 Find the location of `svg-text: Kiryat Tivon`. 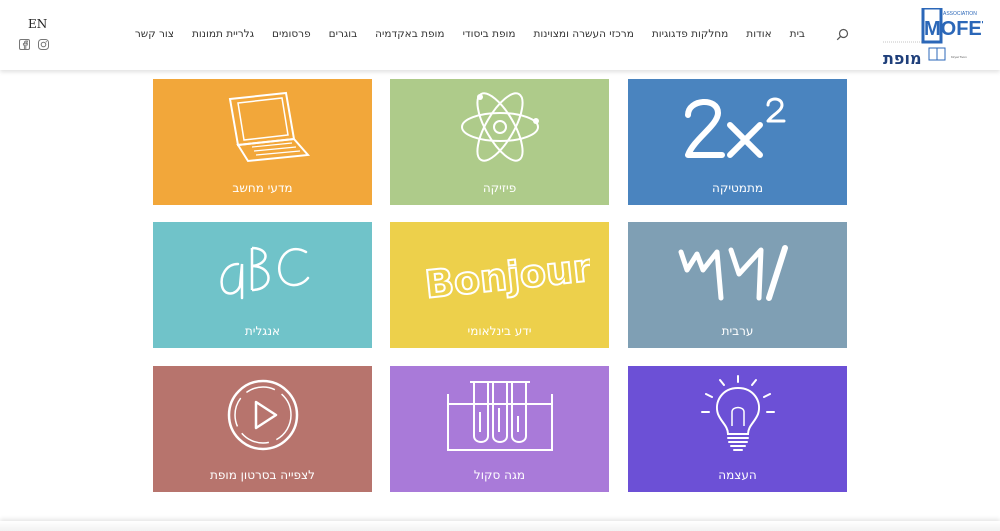

svg-text: Kiryat Tivon is located at coordinates (959, 57).